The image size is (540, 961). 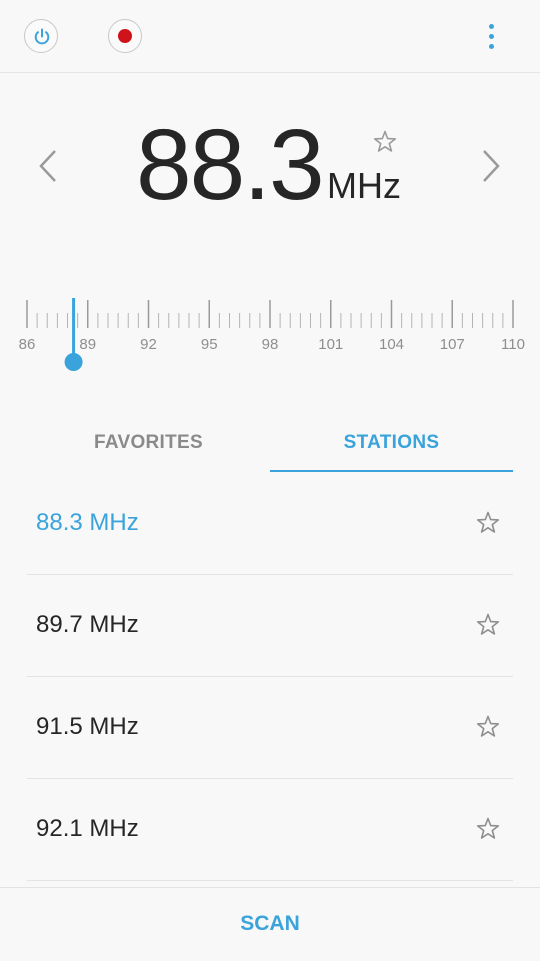 I want to click on chevron-left-icon, so click(x=47, y=166).